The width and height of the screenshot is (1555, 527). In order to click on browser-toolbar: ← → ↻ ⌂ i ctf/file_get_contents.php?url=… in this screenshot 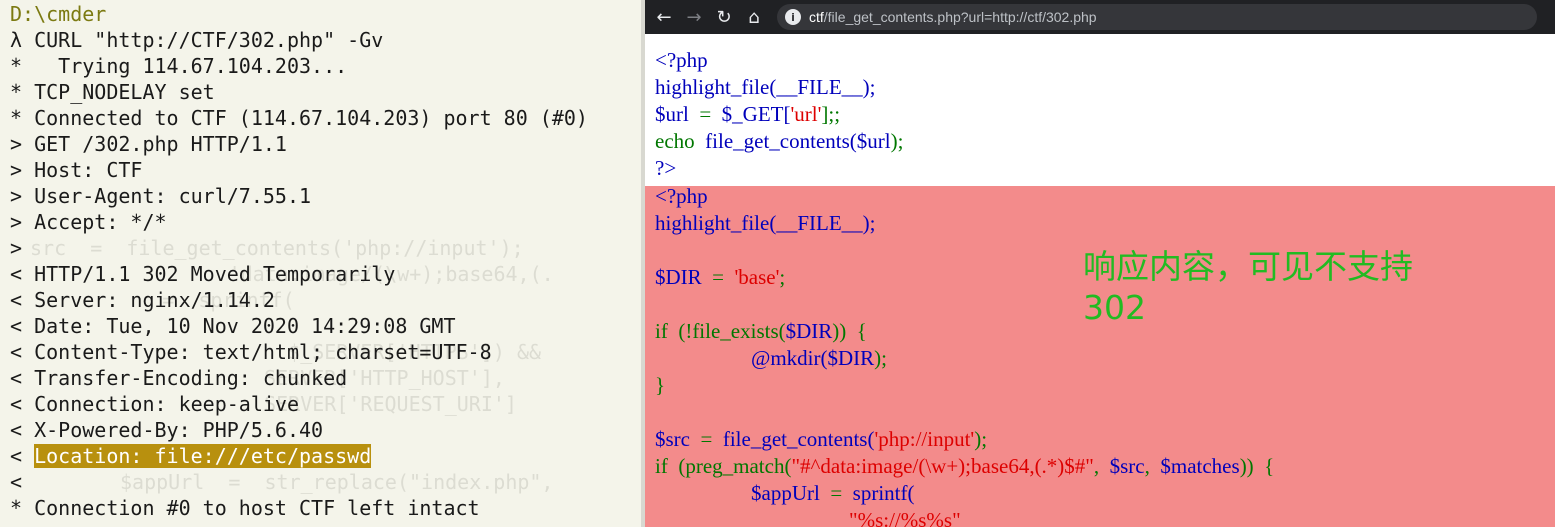, I will do `click(1100, 17)`.